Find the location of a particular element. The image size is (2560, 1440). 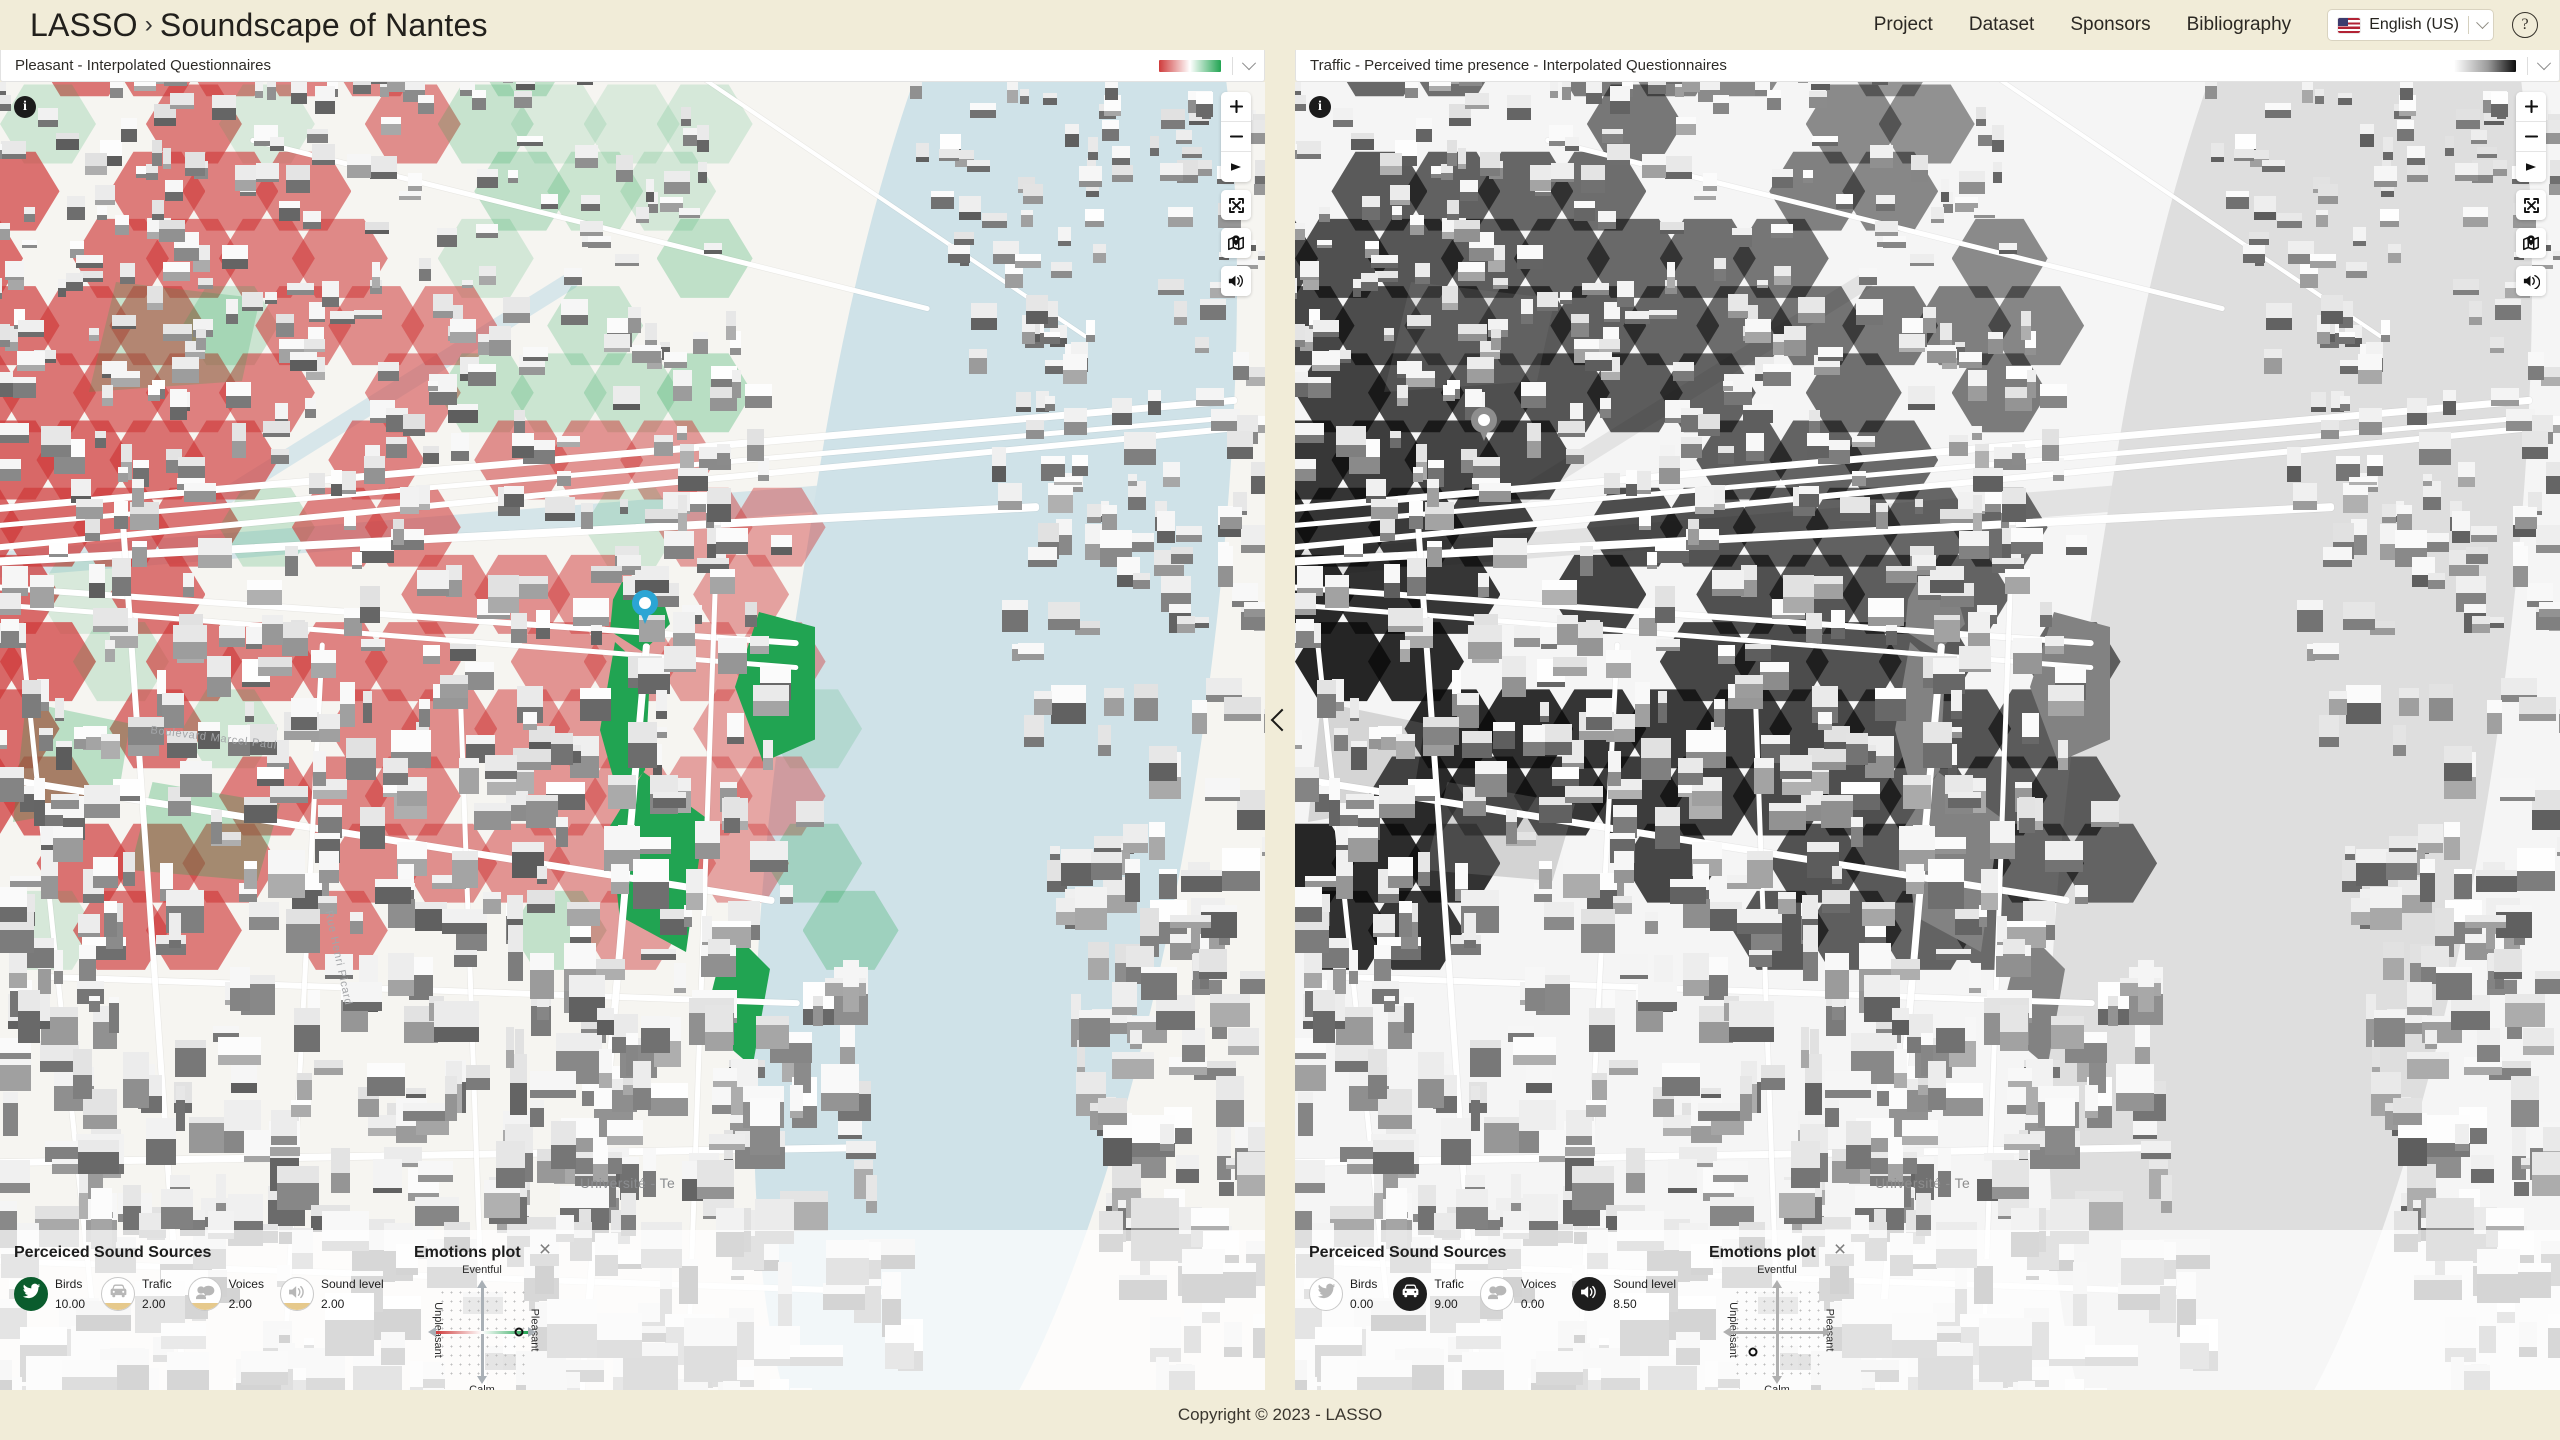

sound-control is located at coordinates (1236, 281).